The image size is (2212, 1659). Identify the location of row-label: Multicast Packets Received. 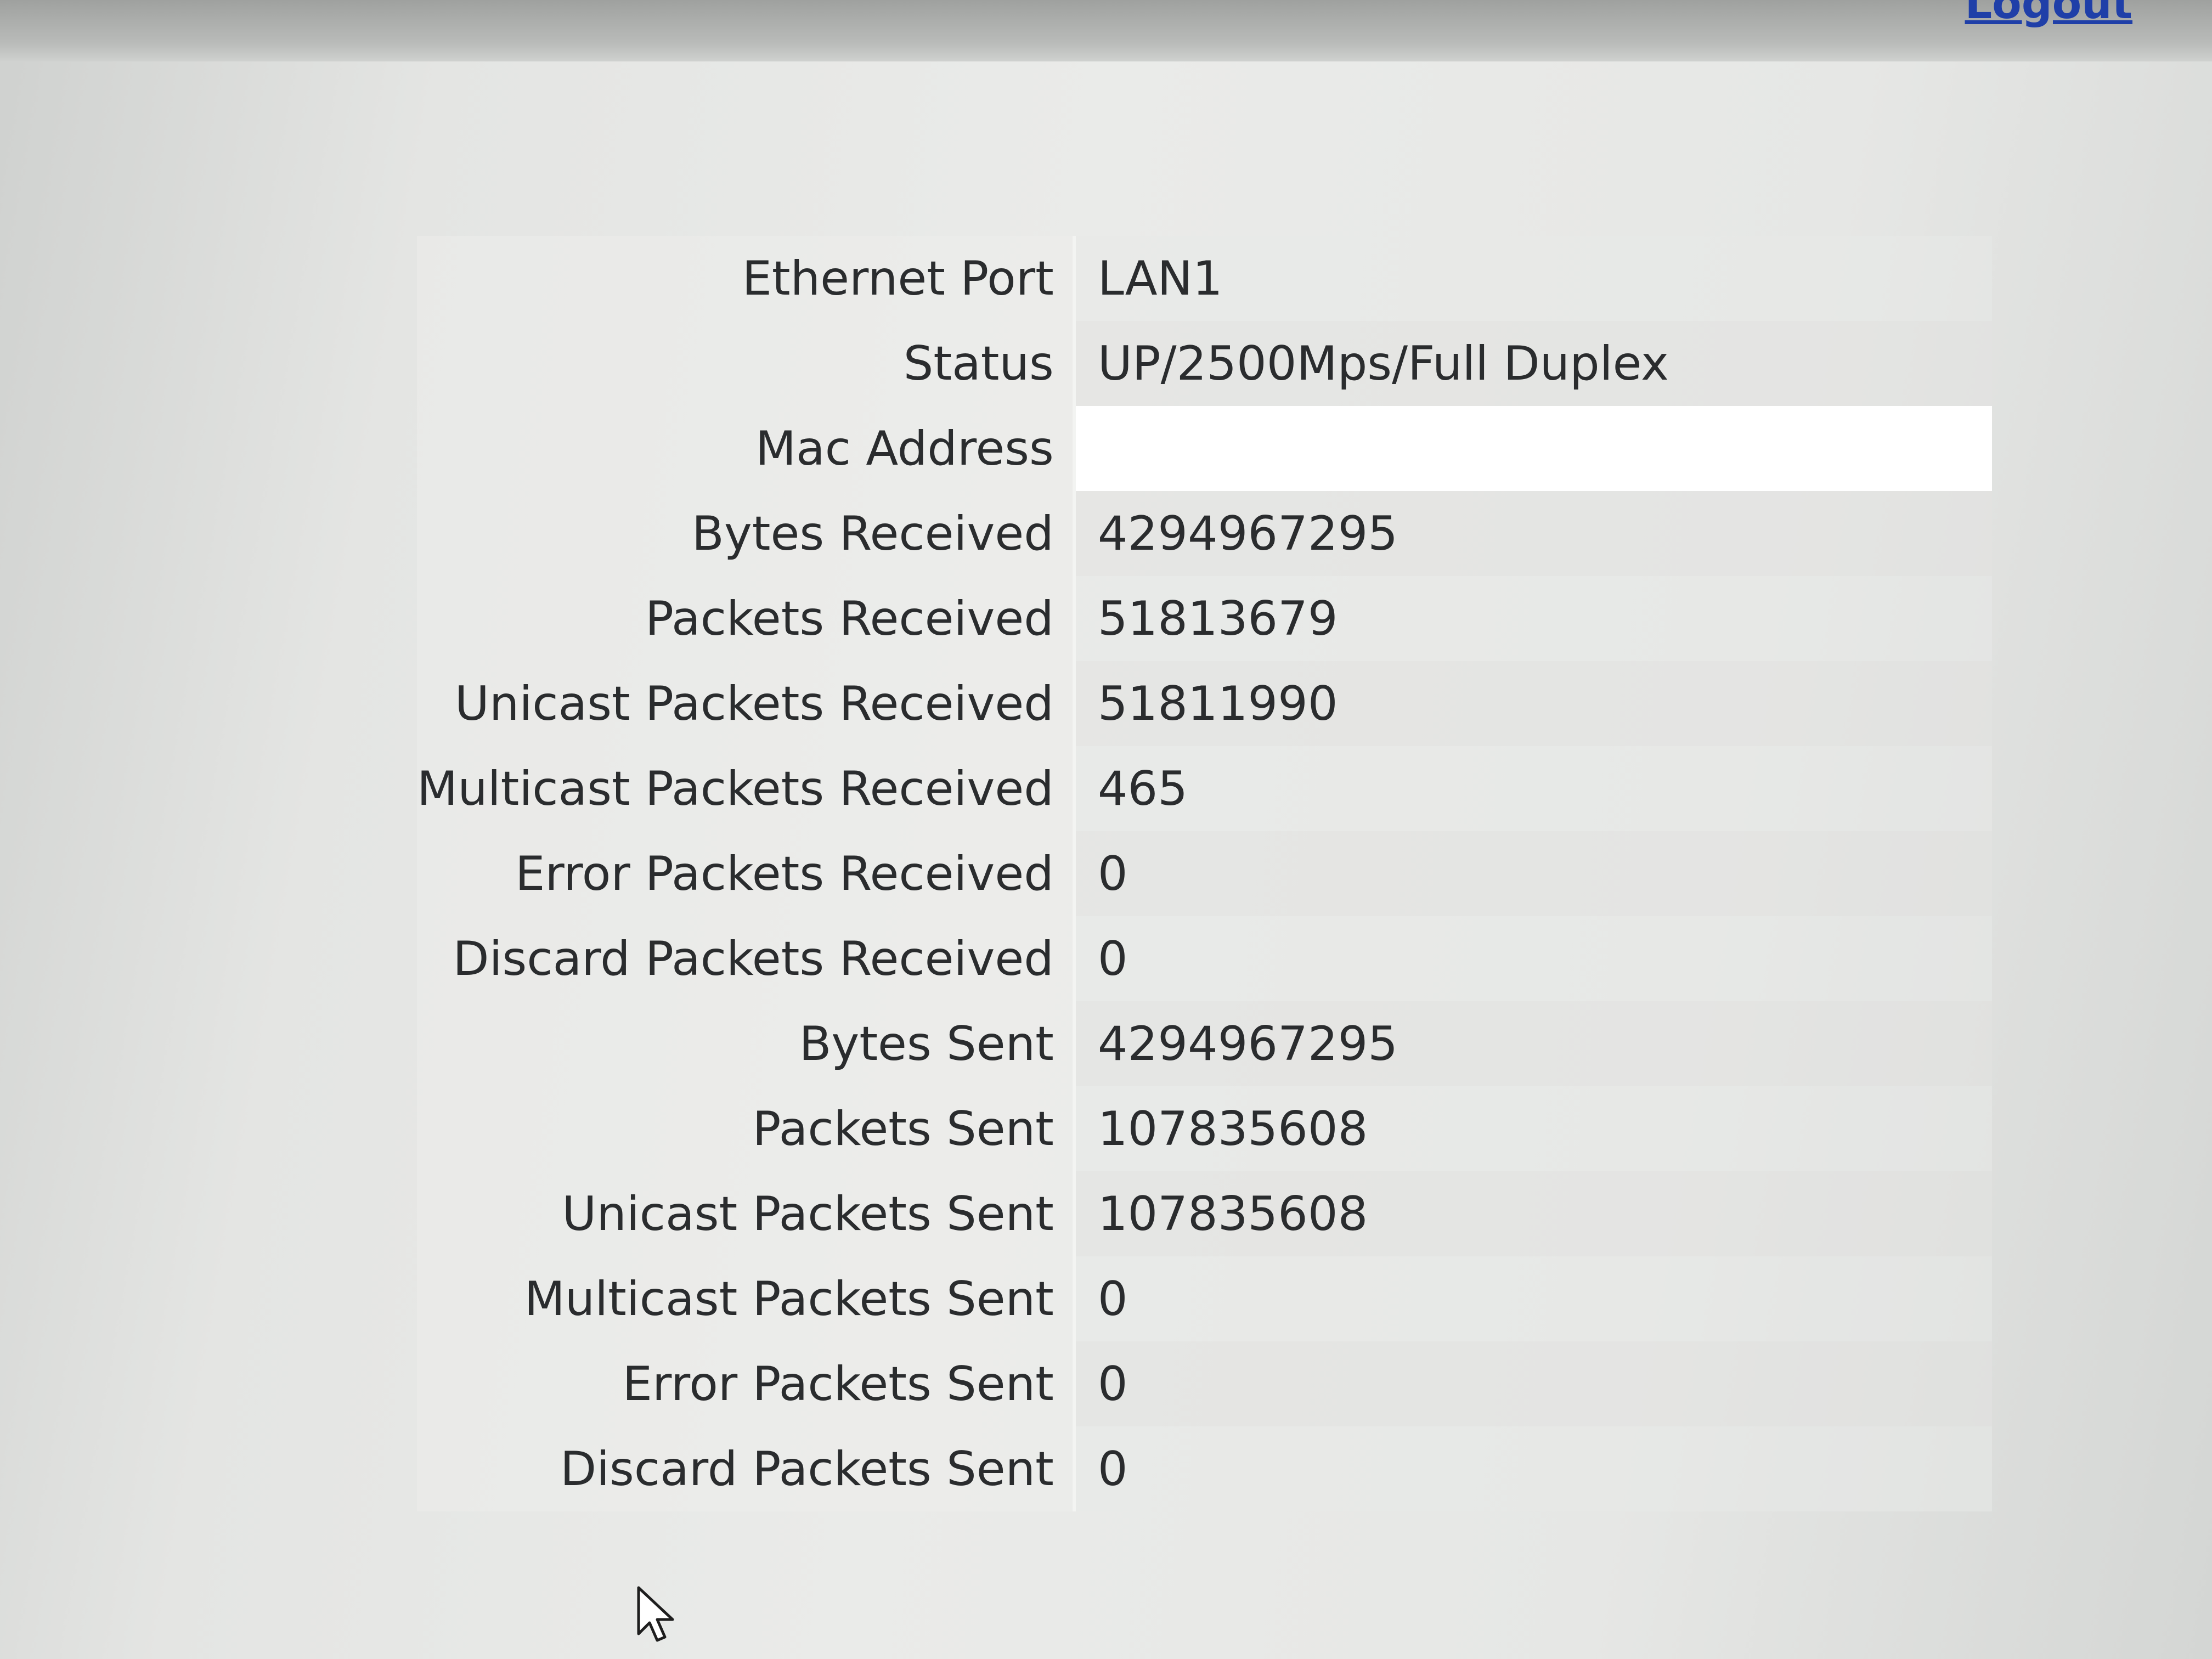
(745, 788).